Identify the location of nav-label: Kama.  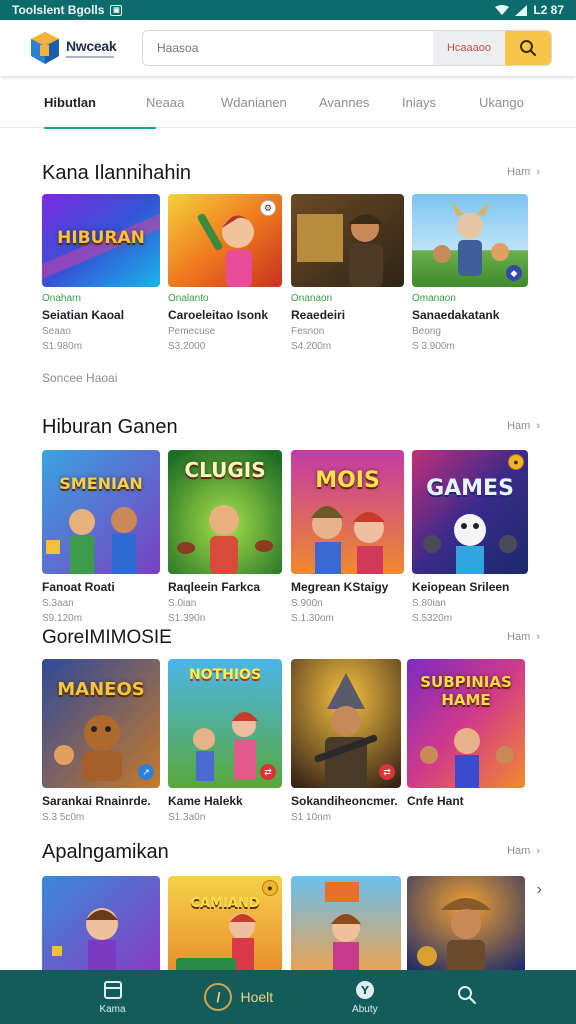
(112, 1009).